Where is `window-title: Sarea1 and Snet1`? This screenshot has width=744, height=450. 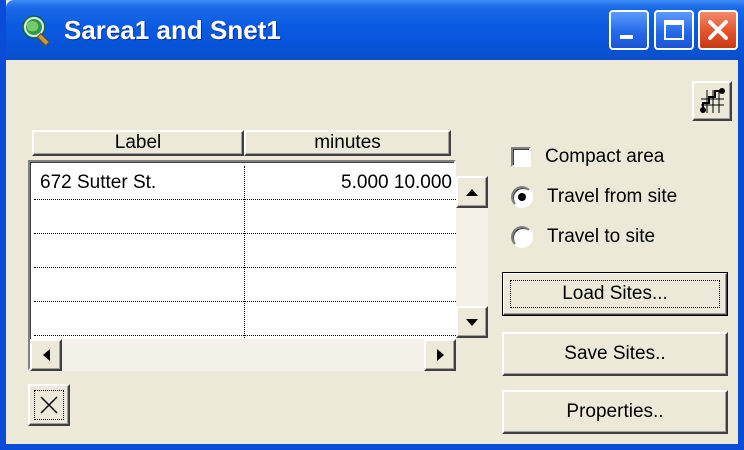
window-title: Sarea1 and Snet1 is located at coordinates (172, 30).